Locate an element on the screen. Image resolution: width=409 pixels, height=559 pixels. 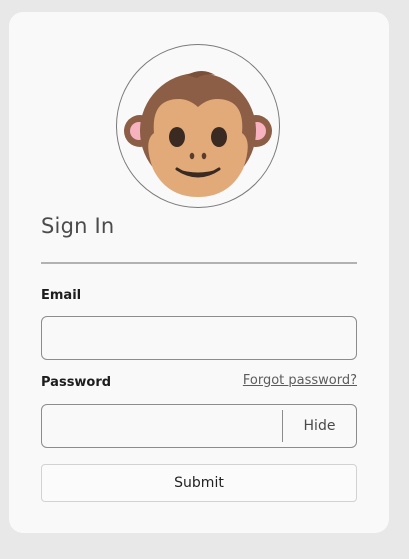
email-field is located at coordinates (199, 338).